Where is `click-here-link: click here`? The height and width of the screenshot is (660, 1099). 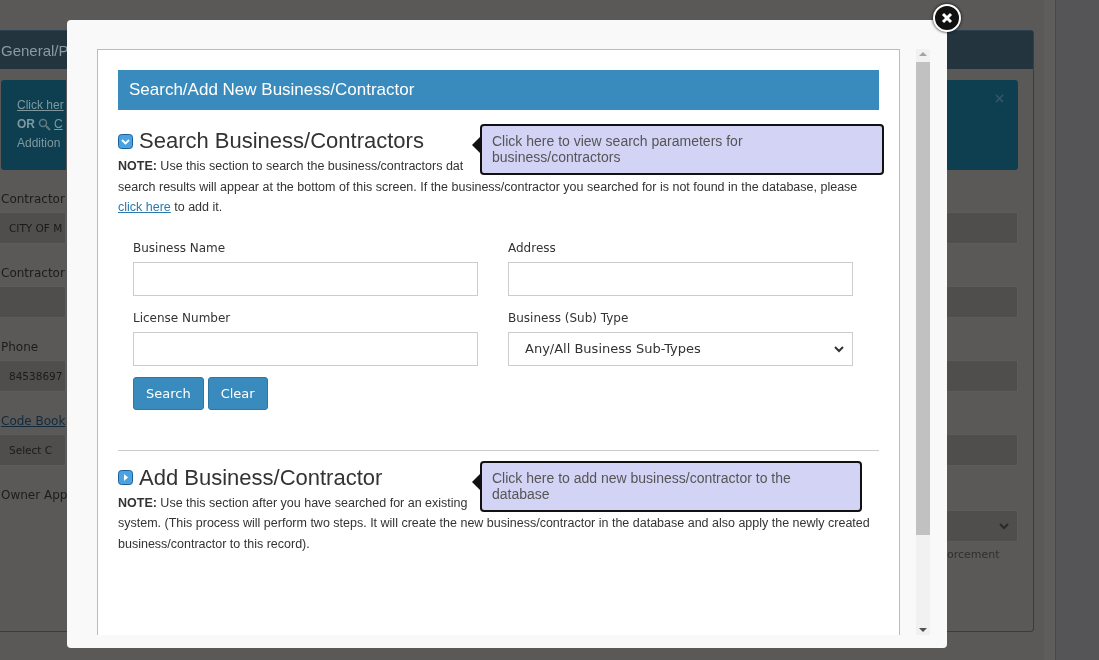
click-here-link: click here is located at coordinates (144, 207).